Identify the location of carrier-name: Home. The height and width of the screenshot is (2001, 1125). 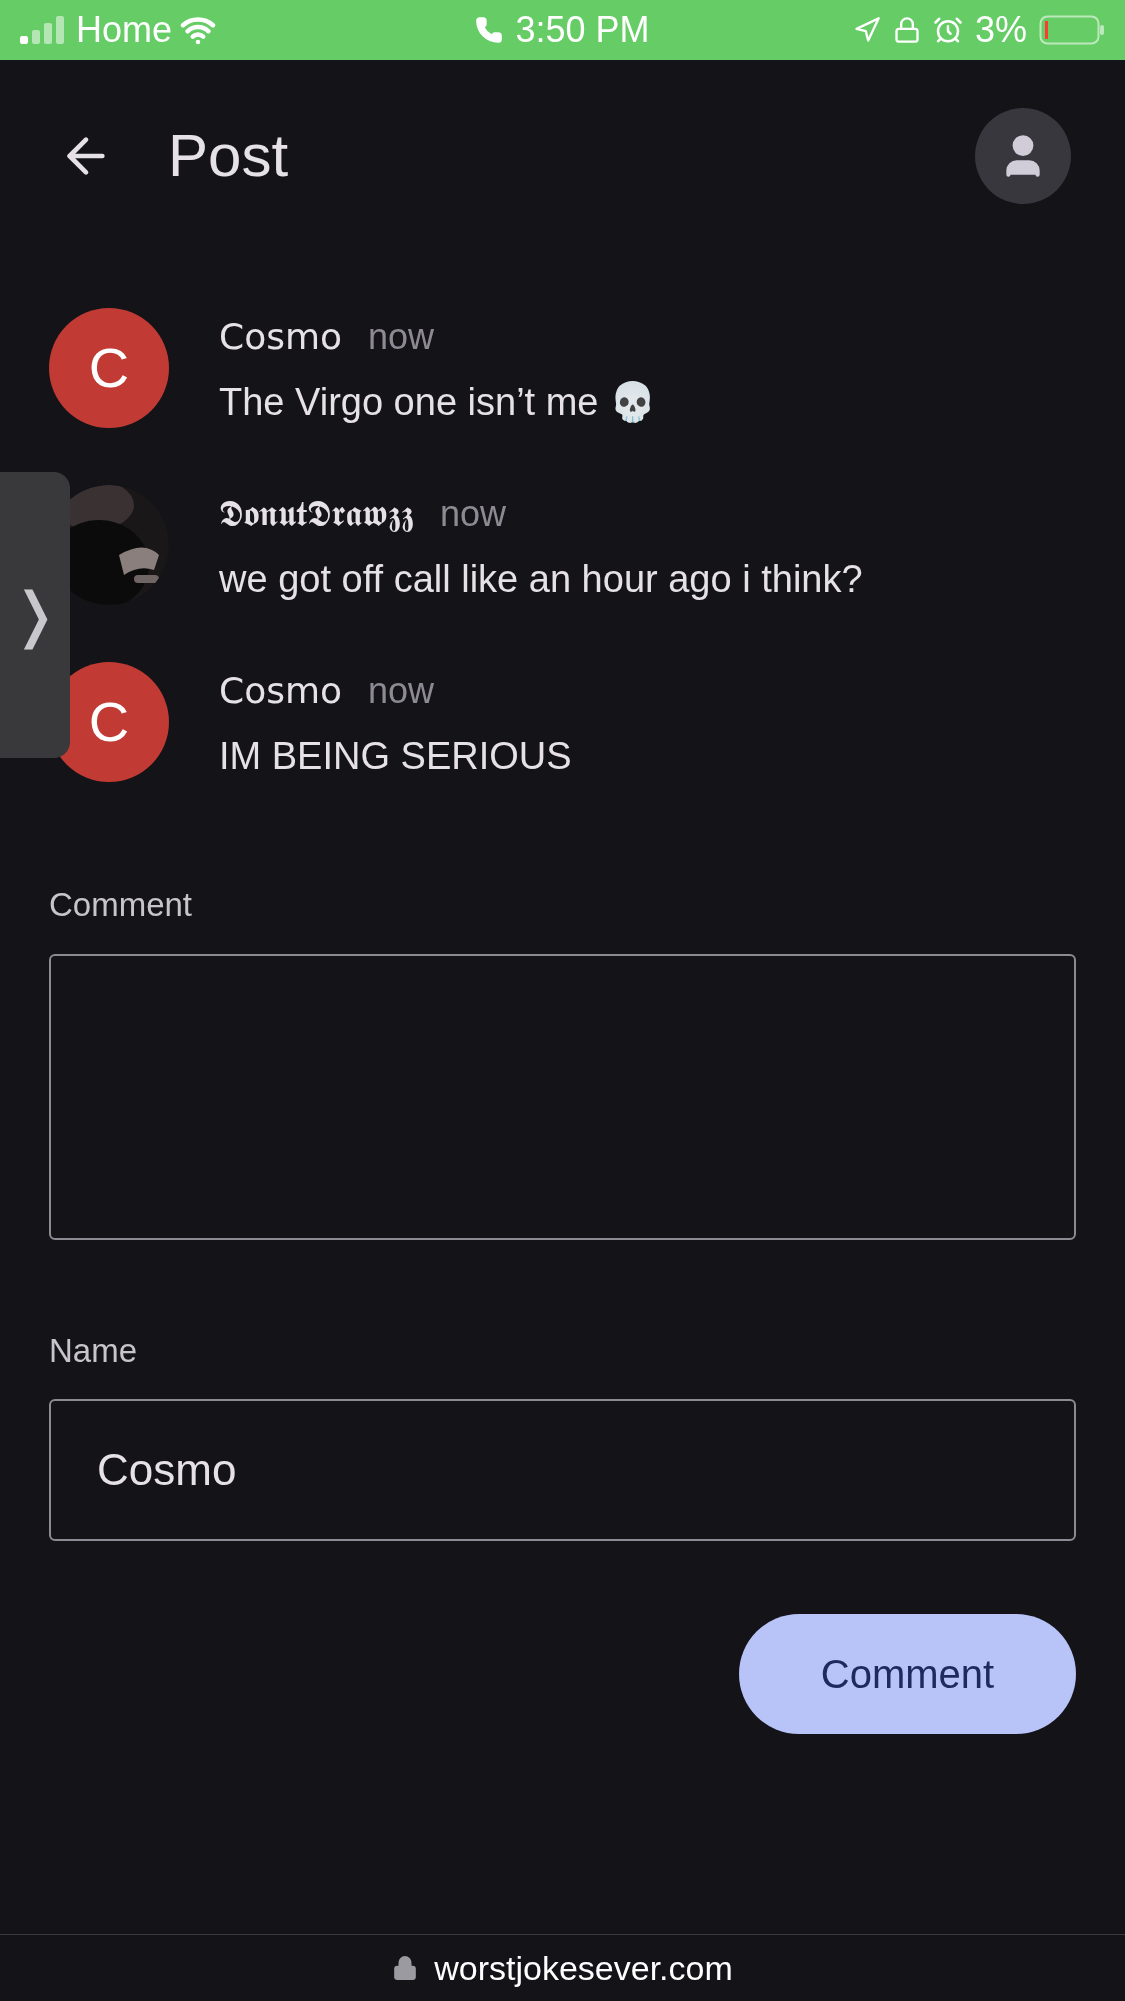
(124, 30).